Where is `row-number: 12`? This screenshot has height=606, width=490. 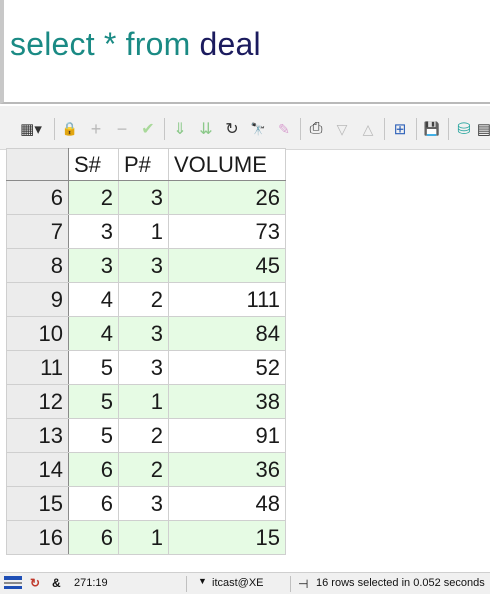 row-number: 12 is located at coordinates (37, 401).